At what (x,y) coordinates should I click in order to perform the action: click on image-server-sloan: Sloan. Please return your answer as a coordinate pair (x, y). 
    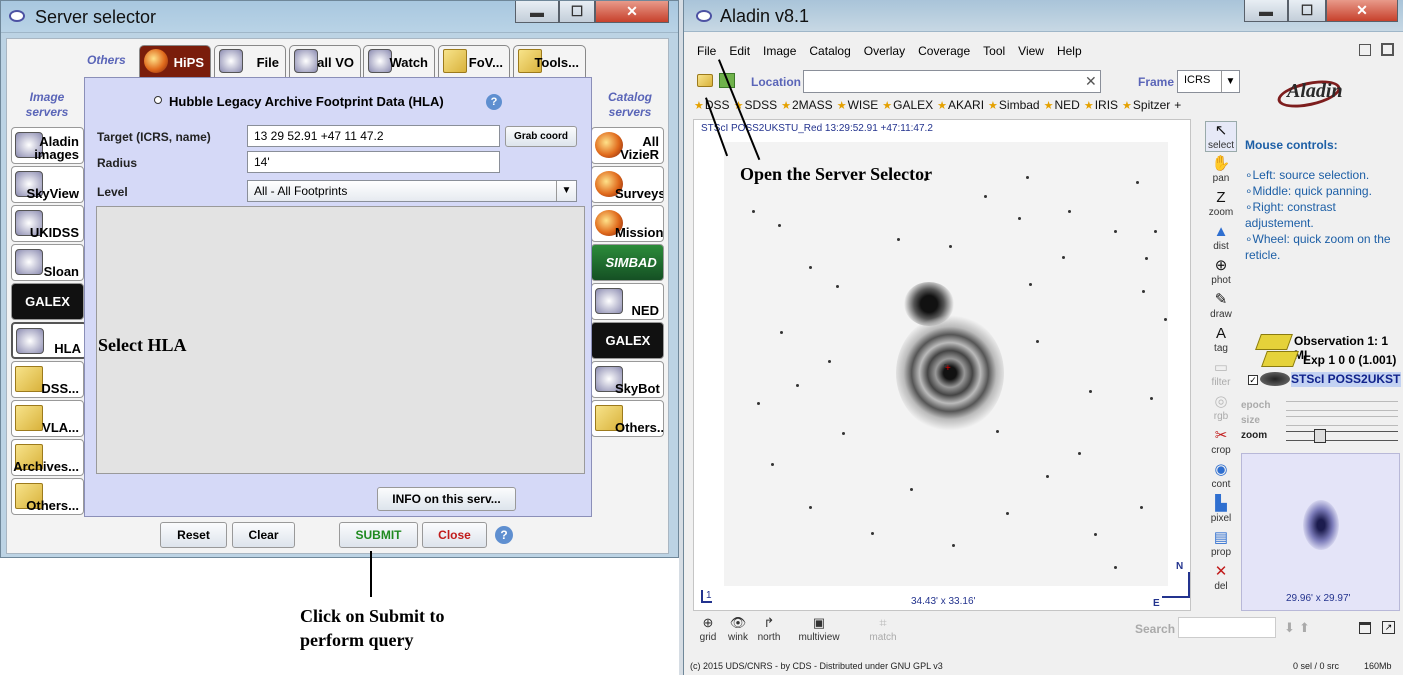
    Looking at the image, I should click on (47, 262).